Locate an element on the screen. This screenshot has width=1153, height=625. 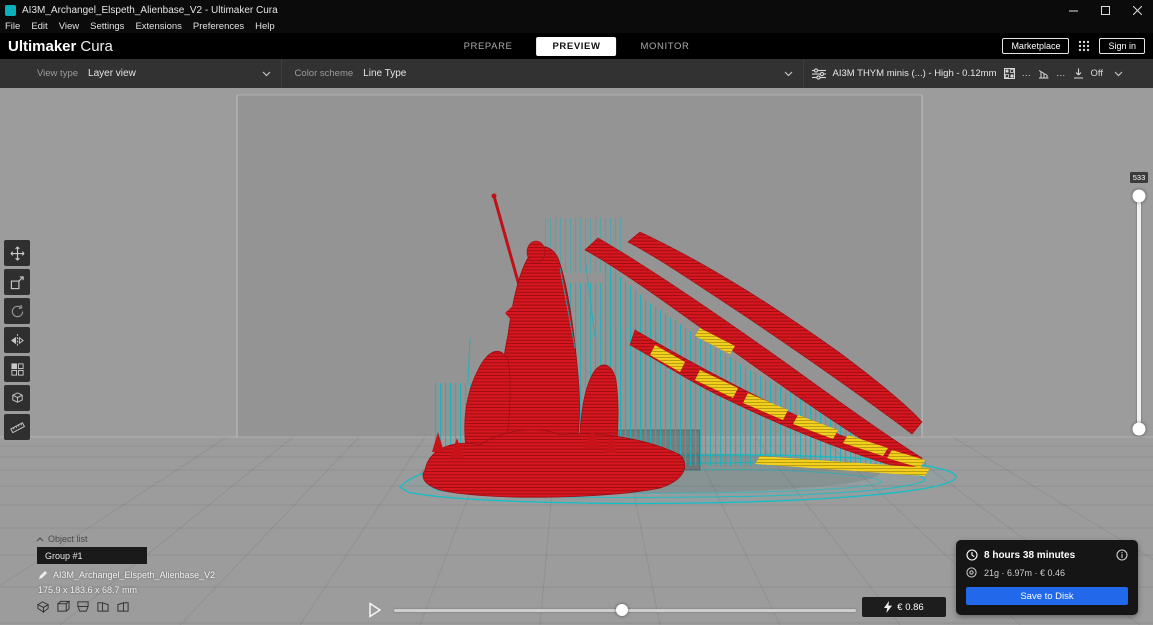
right-view-icon is located at coordinates (123, 606).